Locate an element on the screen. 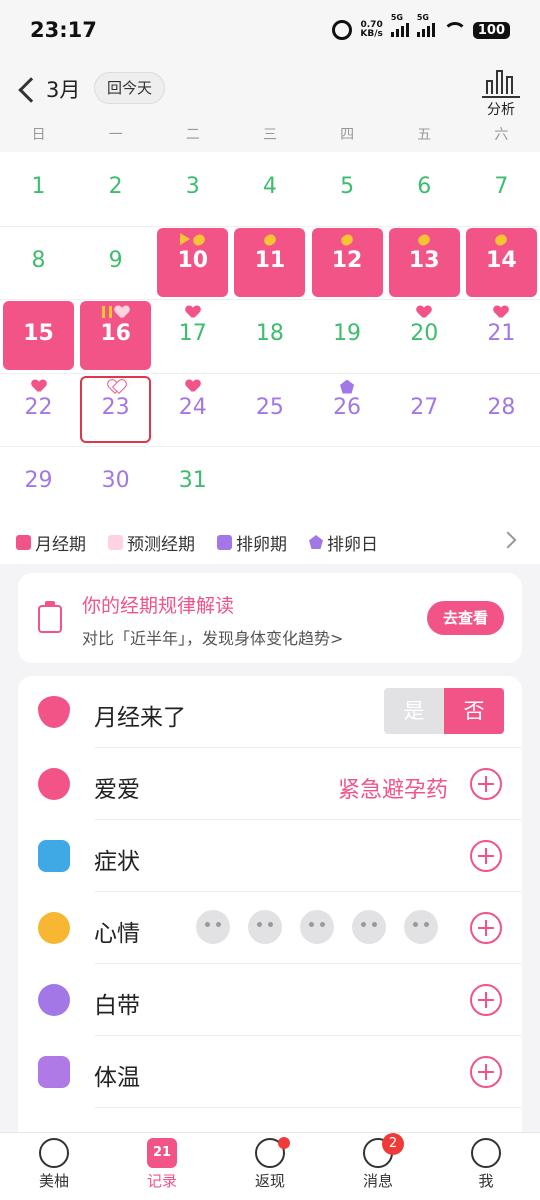  emergency-contraception-link: 紧急避孕药 is located at coordinates (393, 788).